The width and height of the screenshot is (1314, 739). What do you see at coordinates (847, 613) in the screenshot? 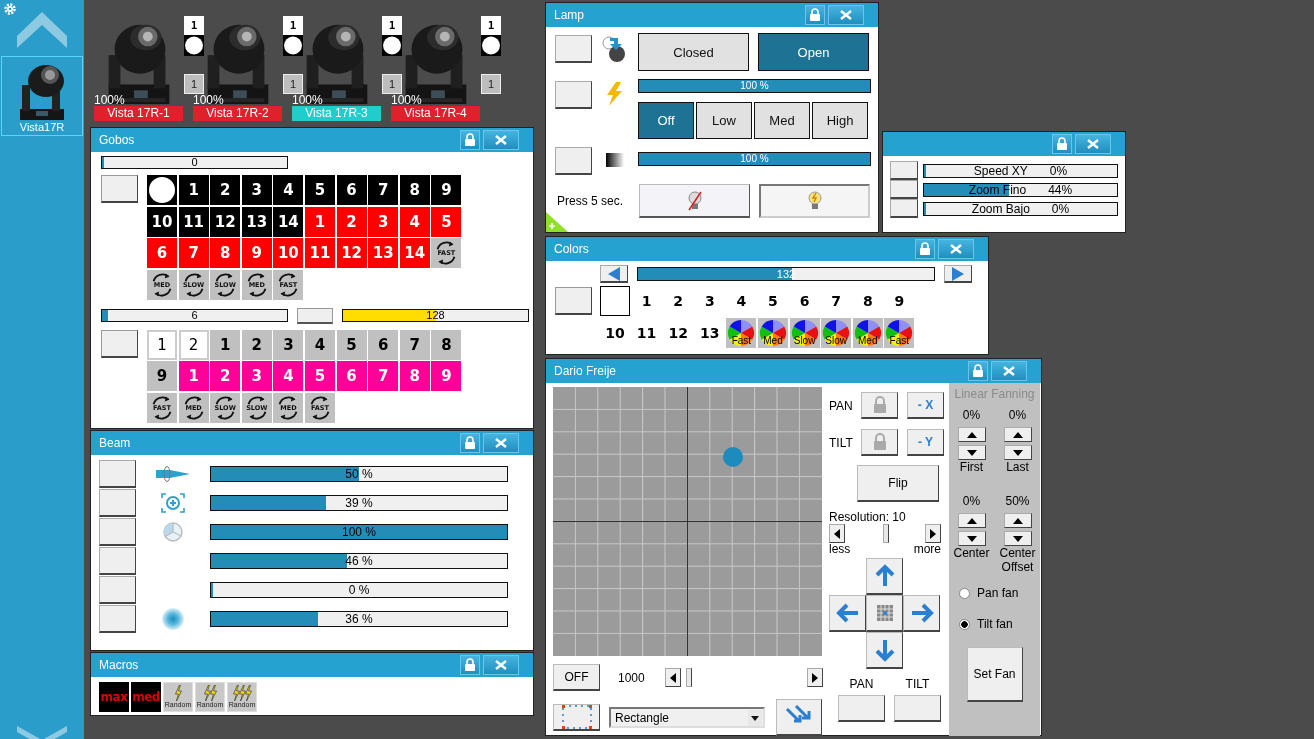
I see `left-button` at bounding box center [847, 613].